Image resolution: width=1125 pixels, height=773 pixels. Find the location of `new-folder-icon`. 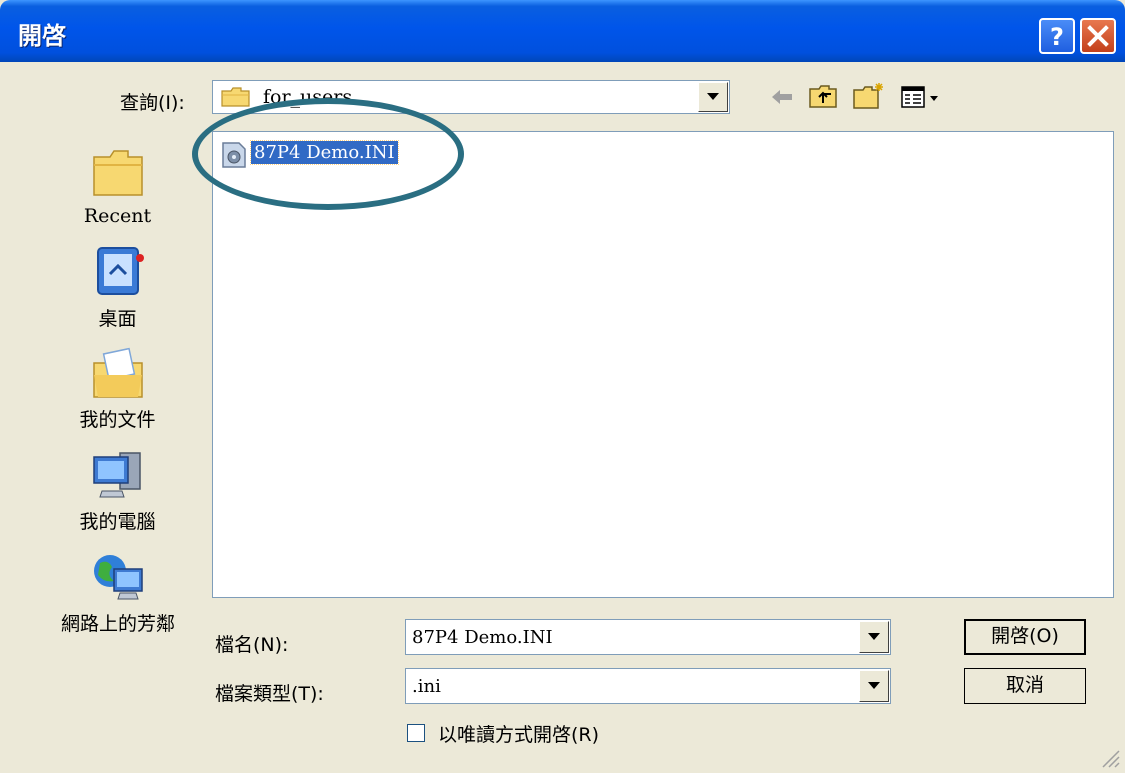

new-folder-icon is located at coordinates (869, 96).